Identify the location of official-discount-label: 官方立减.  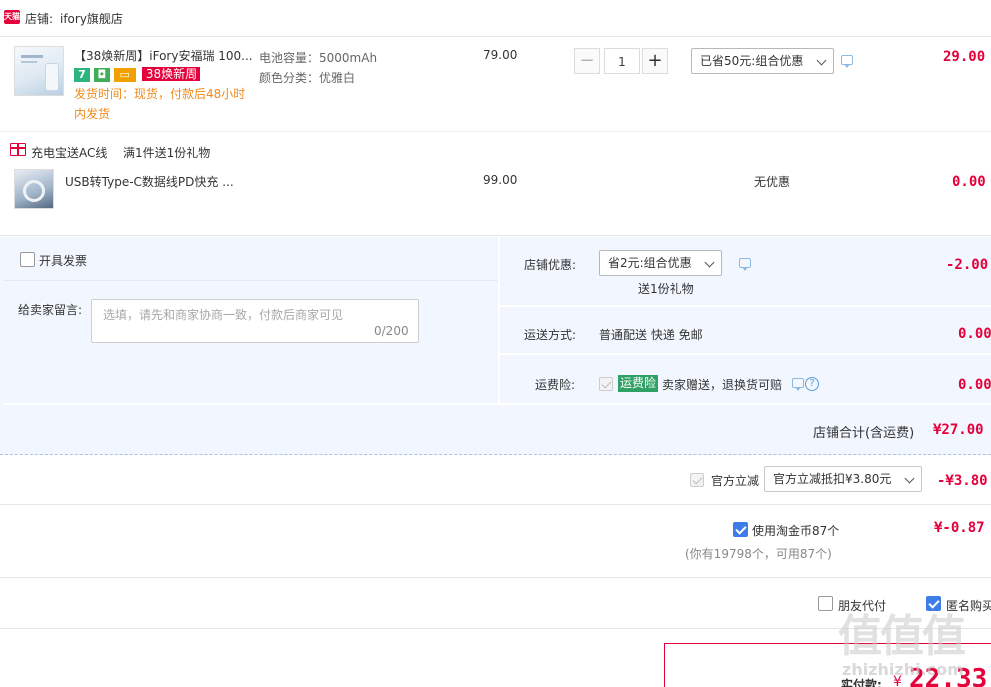
(735, 481).